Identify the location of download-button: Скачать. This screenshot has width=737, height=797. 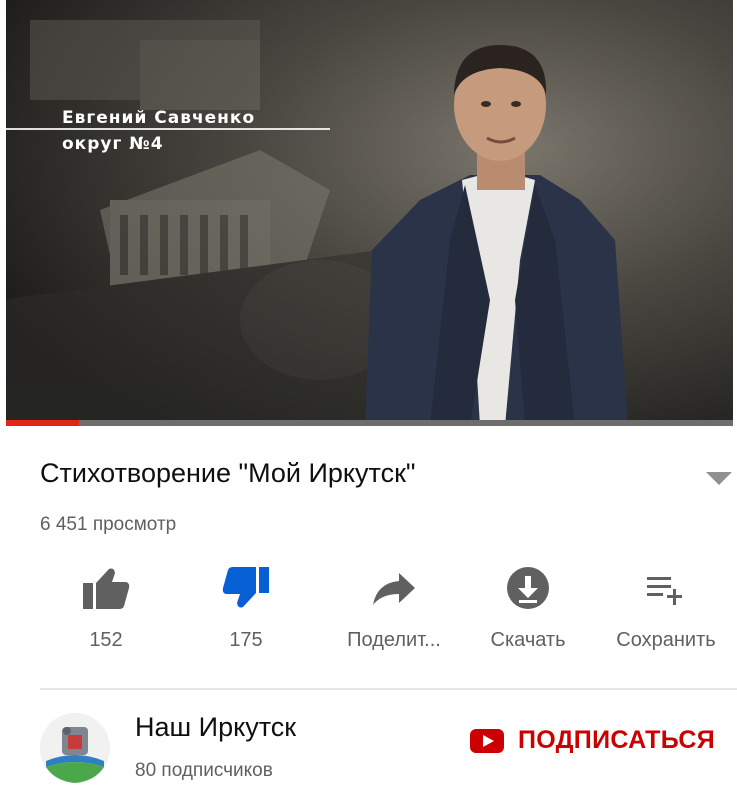
(528, 608).